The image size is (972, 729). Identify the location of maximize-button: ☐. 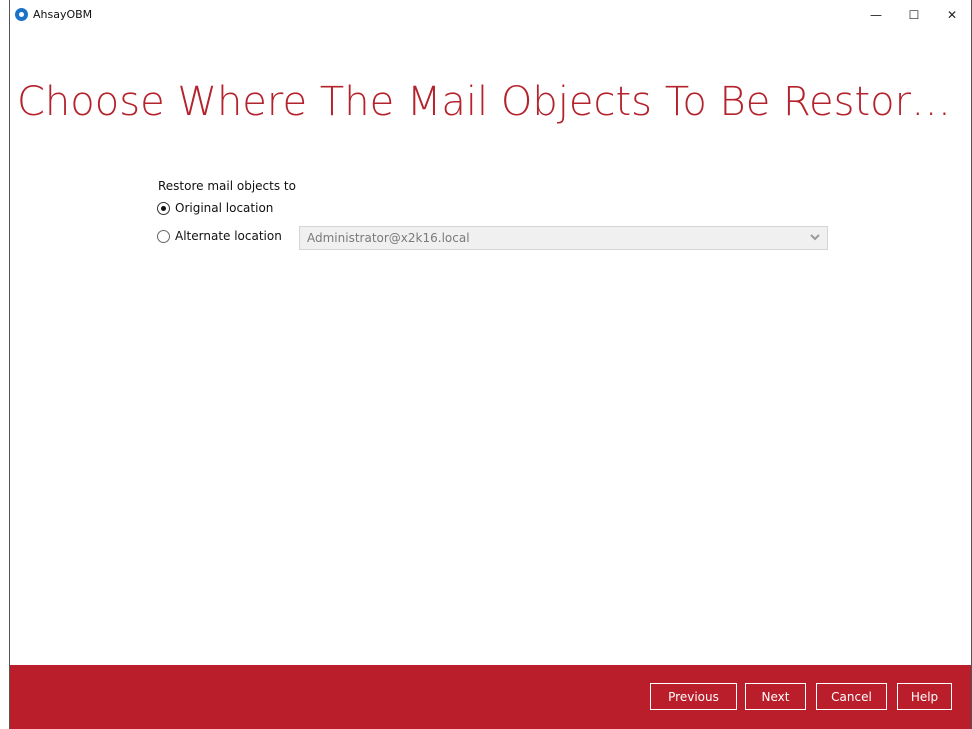
(914, 15).